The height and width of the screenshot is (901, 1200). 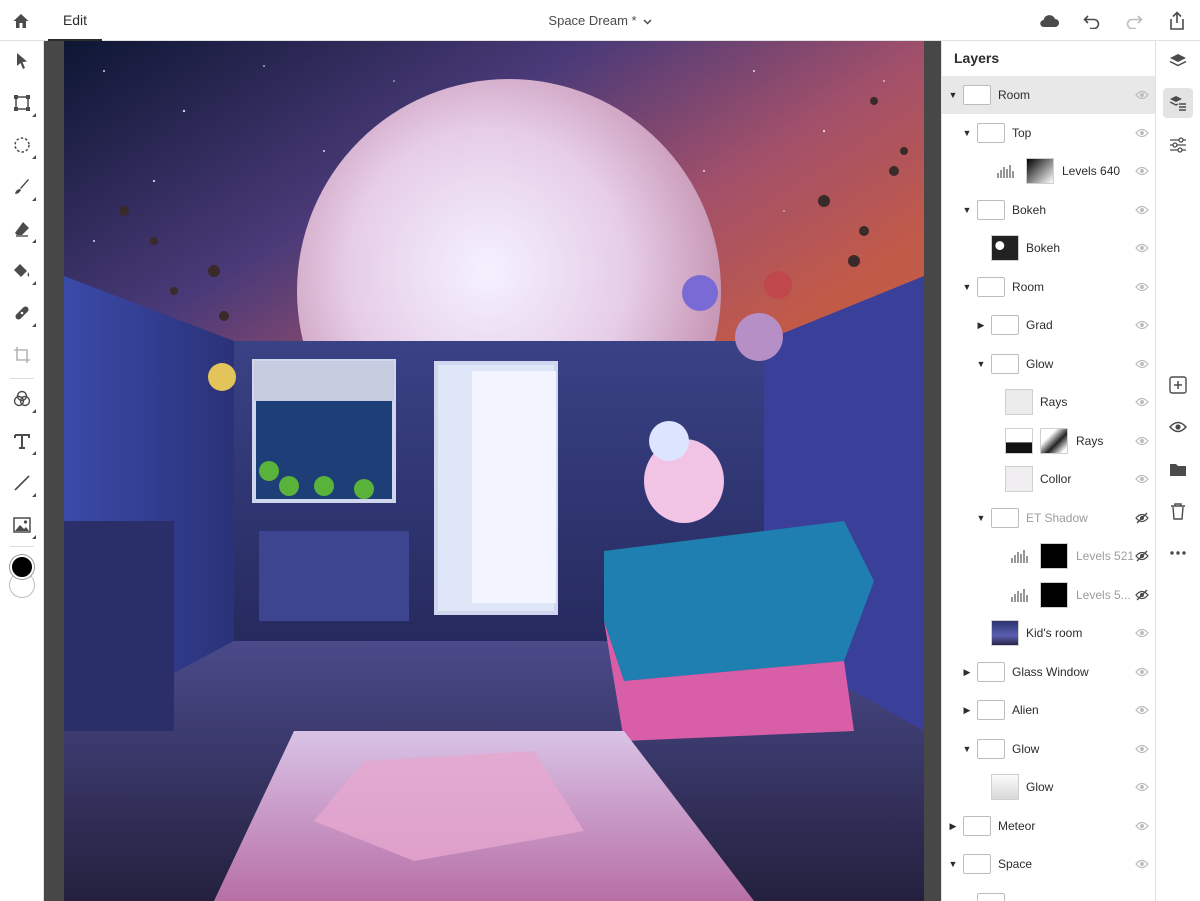 What do you see at coordinates (22, 355) in the screenshot?
I see `crop-icon` at bounding box center [22, 355].